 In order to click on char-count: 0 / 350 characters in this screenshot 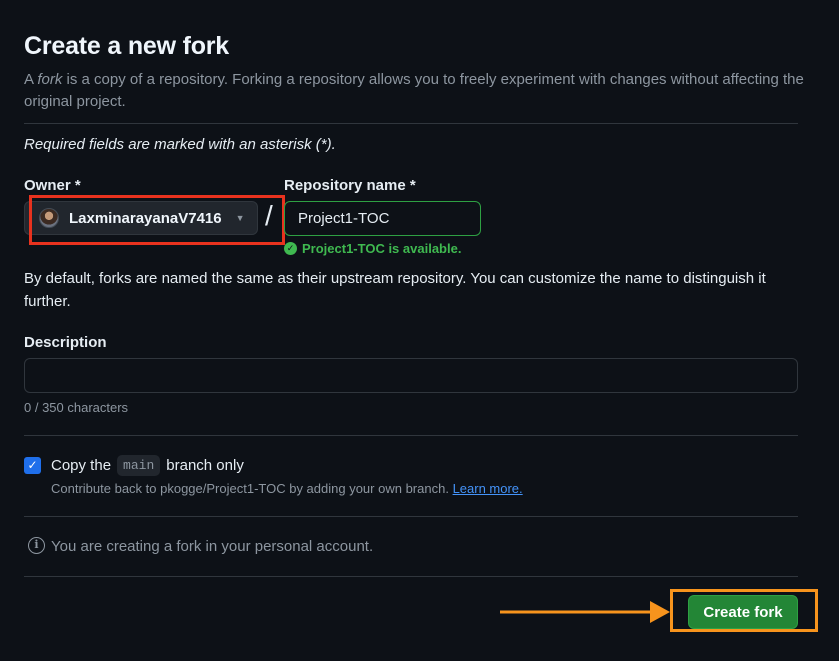, I will do `click(76, 407)`.